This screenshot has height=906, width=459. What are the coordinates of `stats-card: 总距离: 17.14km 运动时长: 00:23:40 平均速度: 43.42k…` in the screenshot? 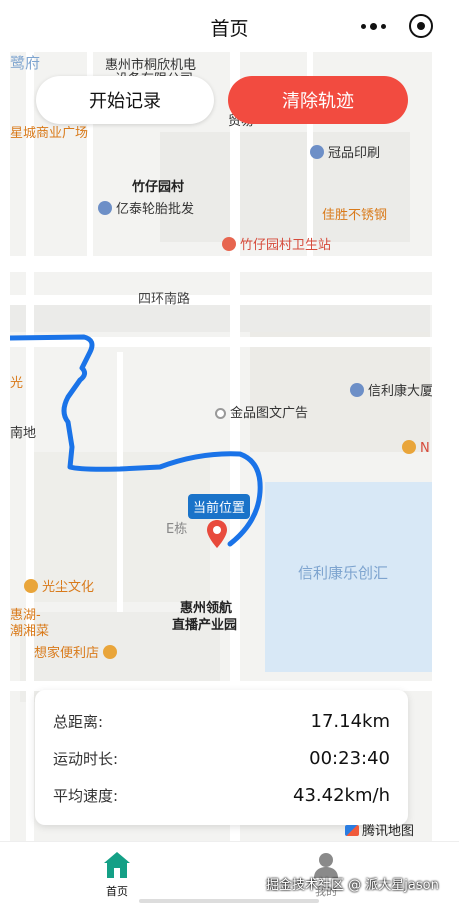 It's located at (221, 757).